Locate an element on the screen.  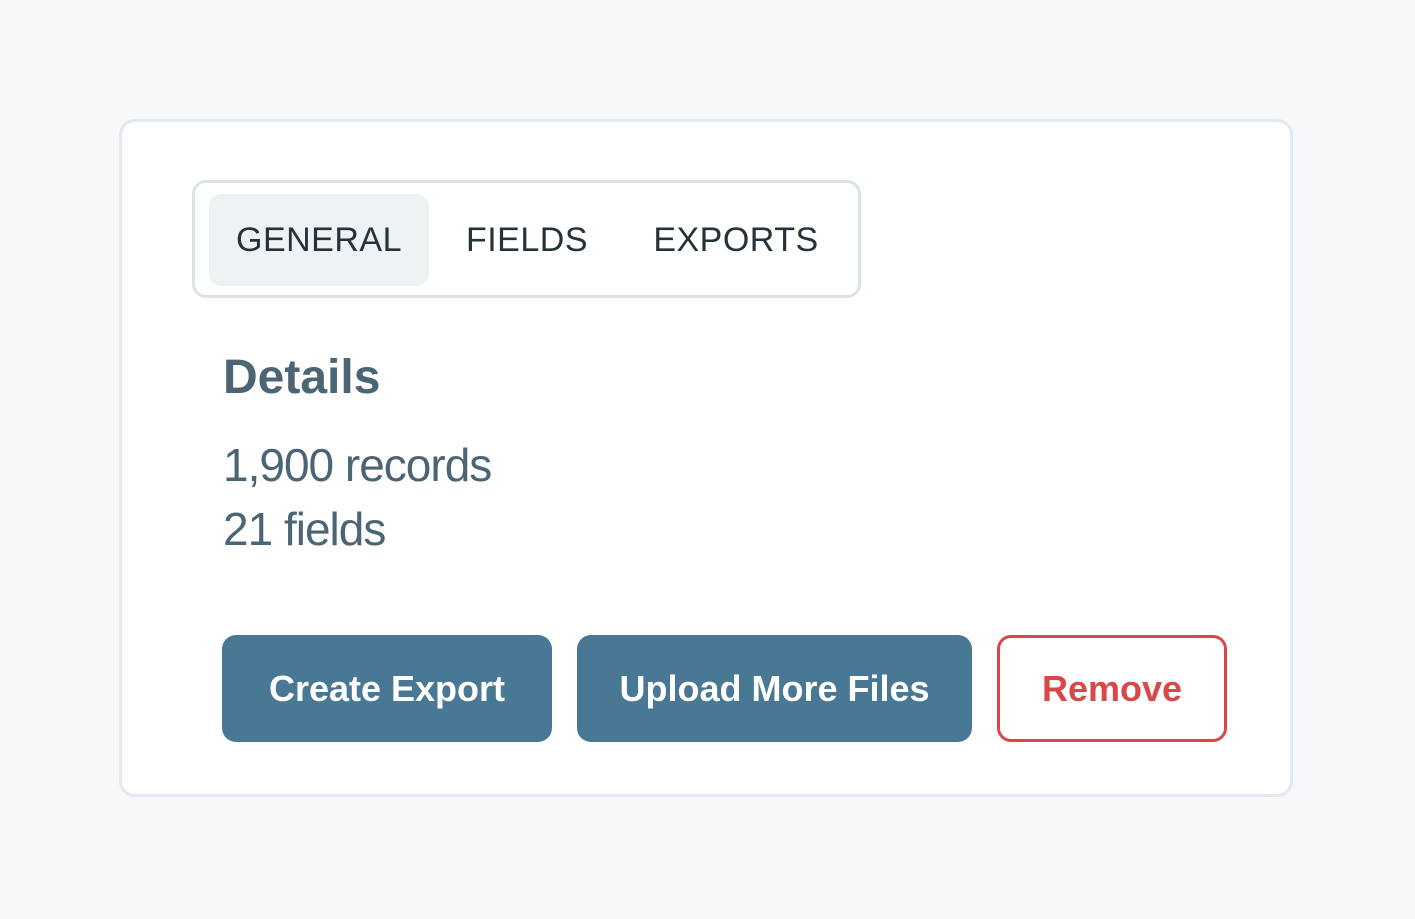
upload-more-files-button: Upload More Files is located at coordinates (774, 688).